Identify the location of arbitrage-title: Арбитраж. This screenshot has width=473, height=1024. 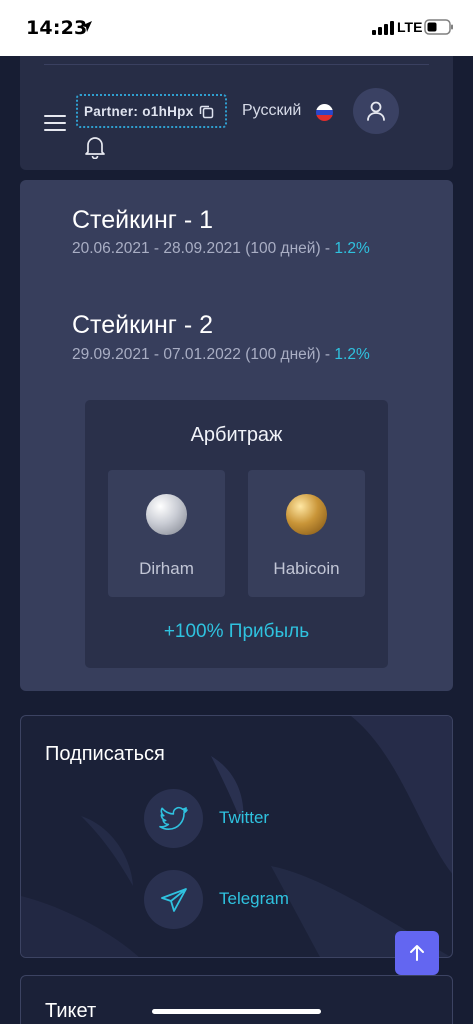
(236, 435).